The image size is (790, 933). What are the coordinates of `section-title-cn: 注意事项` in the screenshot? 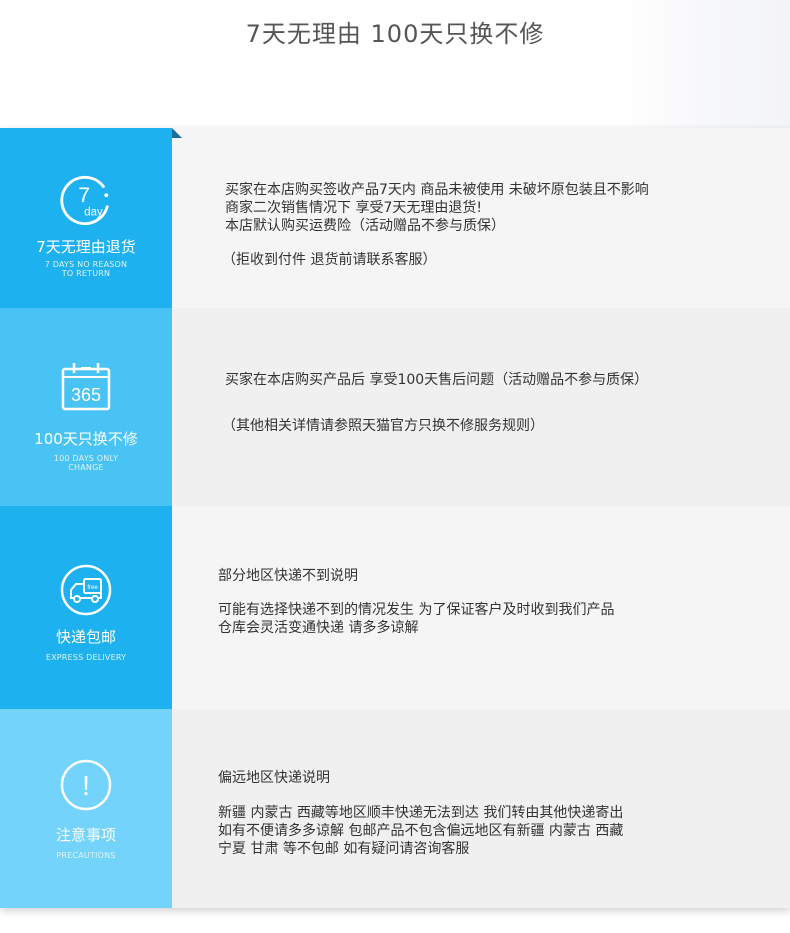 It's located at (85, 835).